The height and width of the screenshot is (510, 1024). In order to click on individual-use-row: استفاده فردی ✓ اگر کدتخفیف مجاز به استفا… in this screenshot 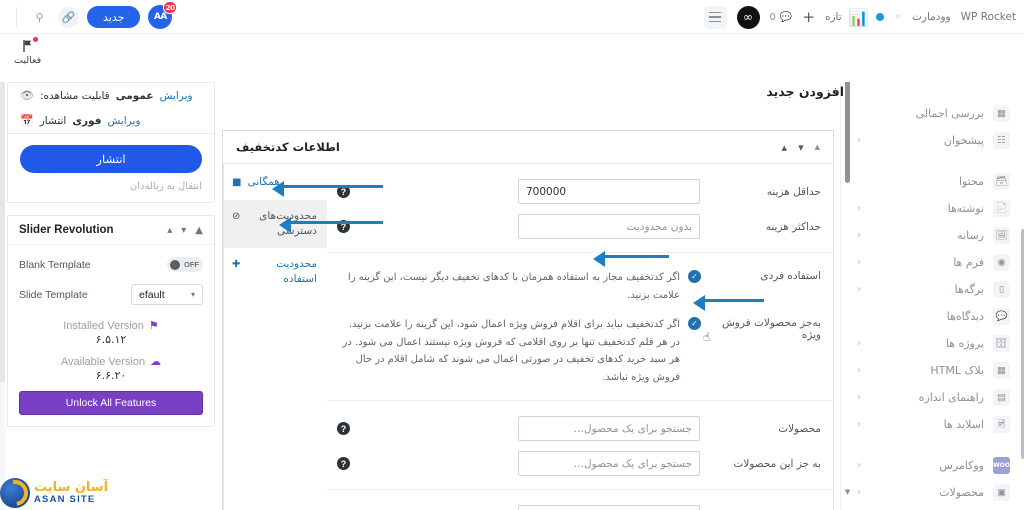, I will do `click(580, 286)`.